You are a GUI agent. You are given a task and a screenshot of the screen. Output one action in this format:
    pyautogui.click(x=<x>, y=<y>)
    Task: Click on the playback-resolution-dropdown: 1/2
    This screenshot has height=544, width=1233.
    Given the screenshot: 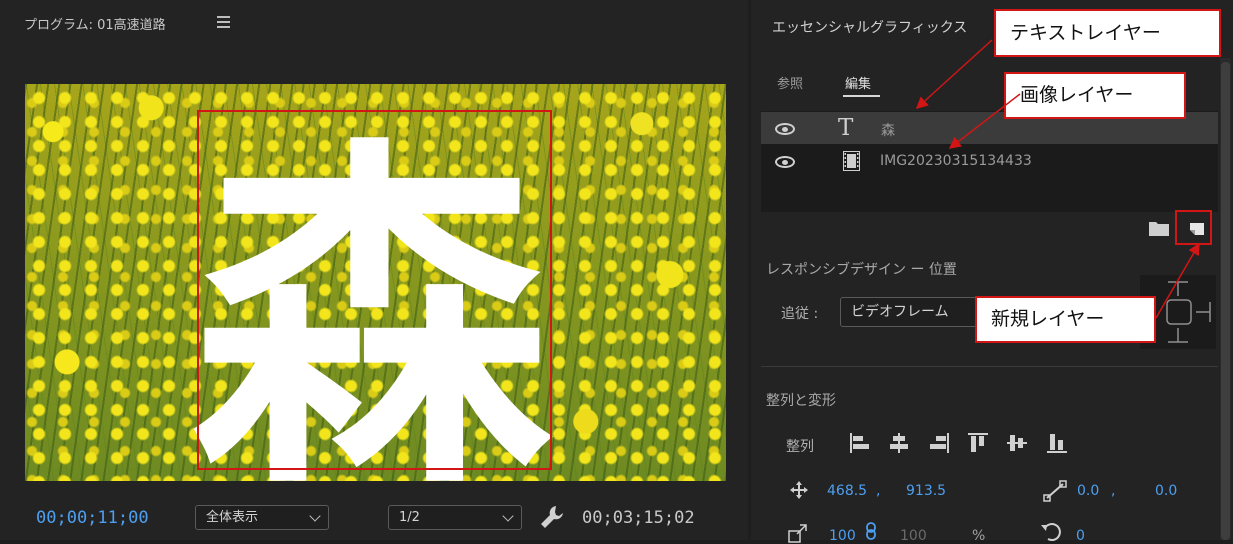 What is the action you would take?
    pyautogui.click(x=455, y=517)
    